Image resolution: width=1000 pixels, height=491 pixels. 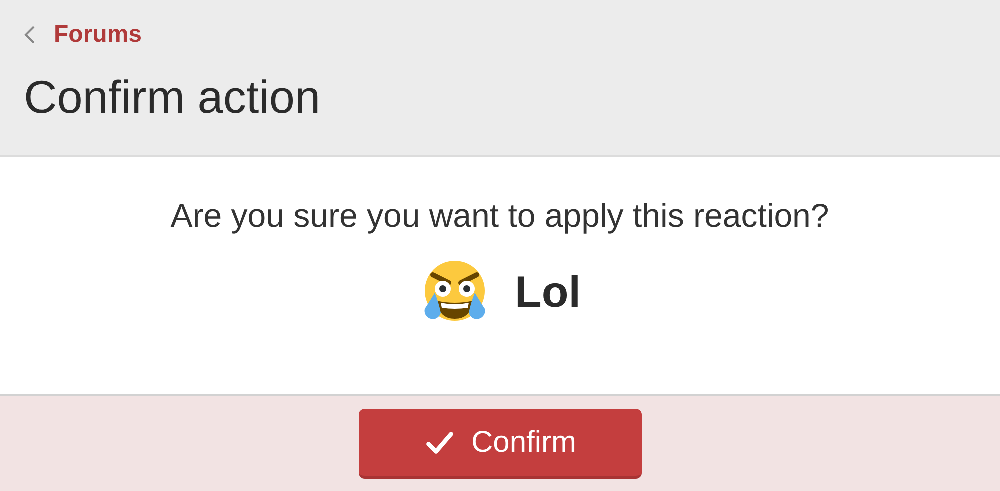 What do you see at coordinates (30, 35) in the screenshot?
I see `back-chevron-icon` at bounding box center [30, 35].